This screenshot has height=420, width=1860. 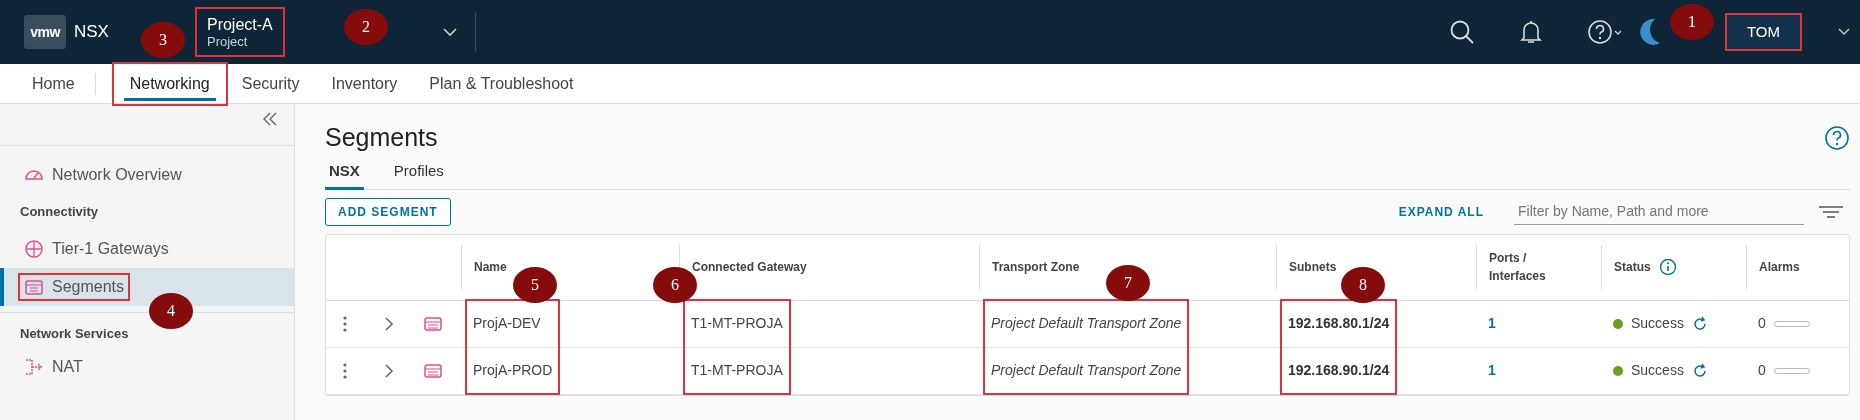 What do you see at coordinates (490, 267) in the screenshot?
I see `column-header: Name` at bounding box center [490, 267].